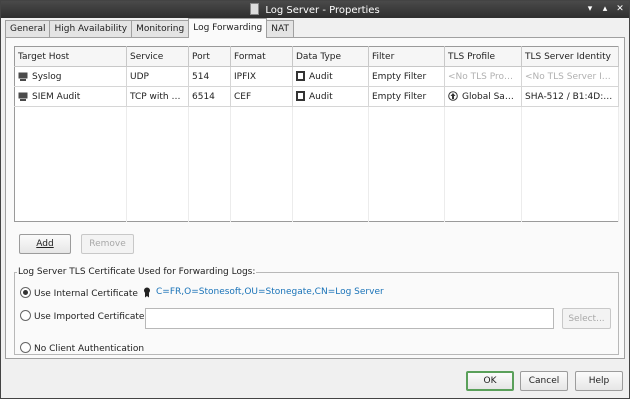 This screenshot has height=399, width=630. I want to click on port-cell: 6514, so click(209, 96).